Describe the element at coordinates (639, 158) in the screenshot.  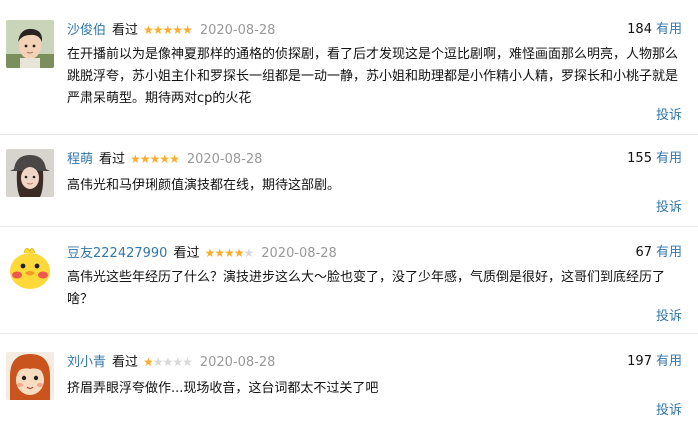
I see `vote-count: 155` at that location.